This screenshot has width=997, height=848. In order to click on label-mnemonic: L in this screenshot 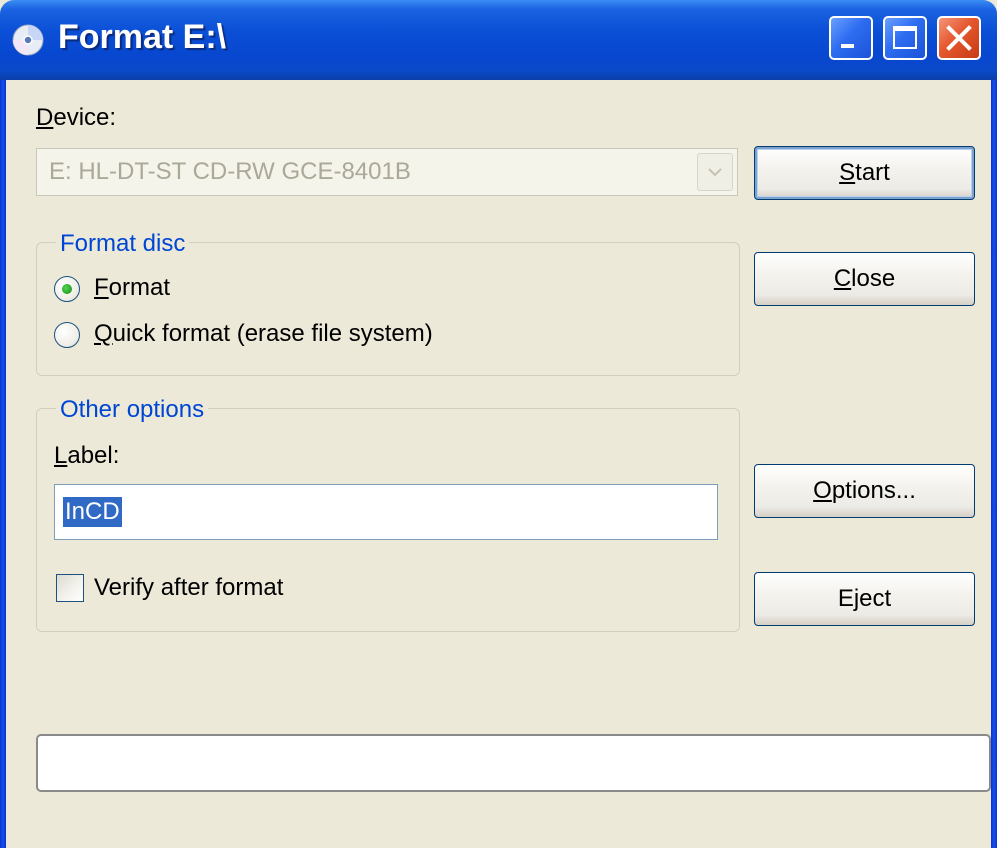, I will do `click(61, 455)`.